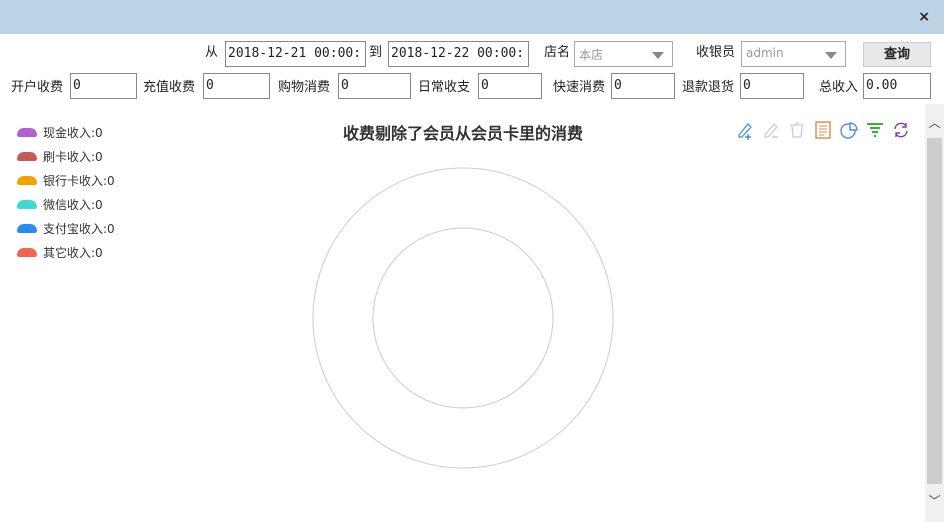 The width and height of the screenshot is (944, 522). Describe the element at coordinates (897, 86) in the screenshot. I see `total-input: 0.00` at that location.